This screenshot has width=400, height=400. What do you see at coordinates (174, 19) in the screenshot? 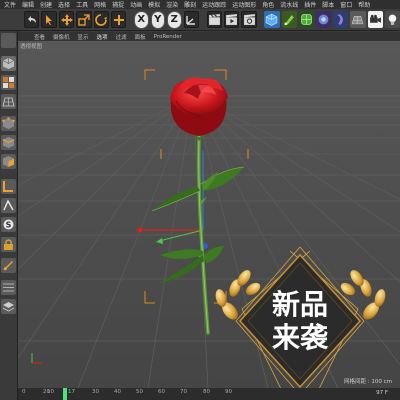
I see `z-axis-button: Z` at bounding box center [174, 19].